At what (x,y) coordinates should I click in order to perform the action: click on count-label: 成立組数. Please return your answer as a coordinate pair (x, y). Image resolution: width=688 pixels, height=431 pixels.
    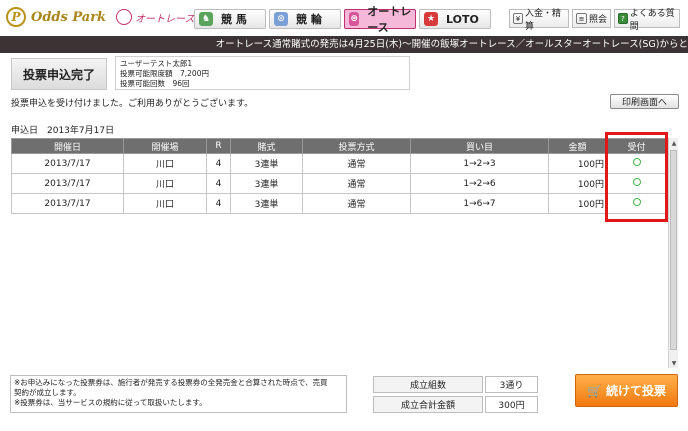
    Looking at the image, I should click on (428, 384).